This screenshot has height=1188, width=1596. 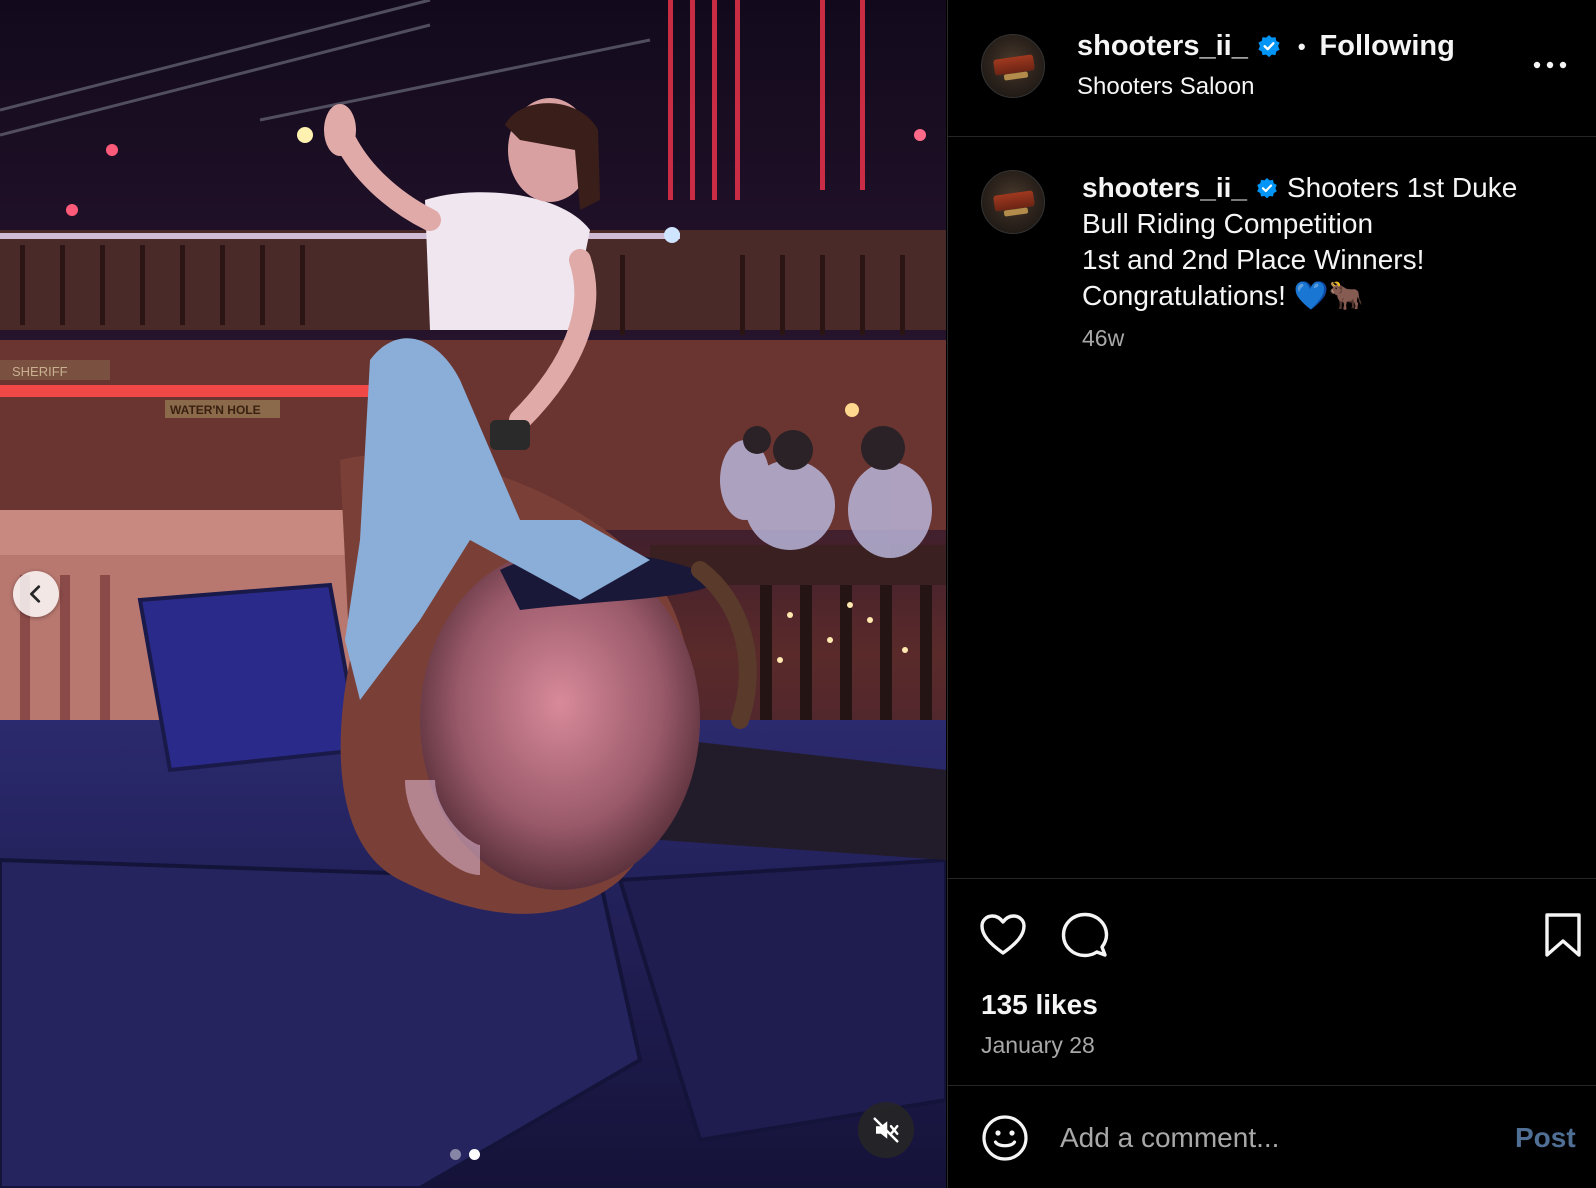 I want to click on previous-media-button, so click(x=36, y=594).